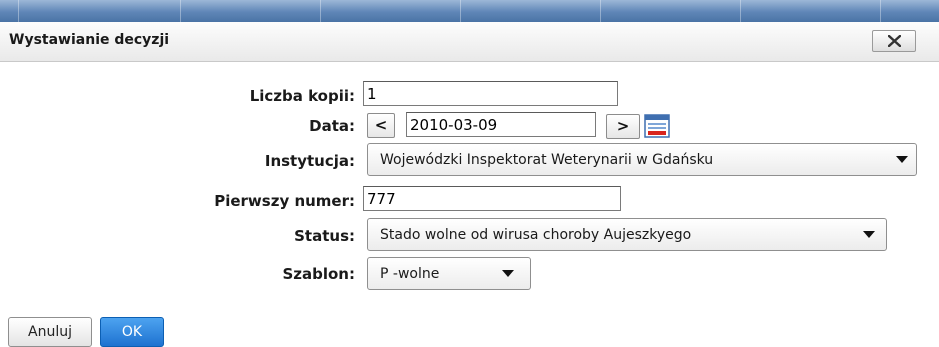 Image resolution: width=939 pixels, height=347 pixels. Describe the element at coordinates (501, 124) in the screenshot. I see `date-input` at that location.